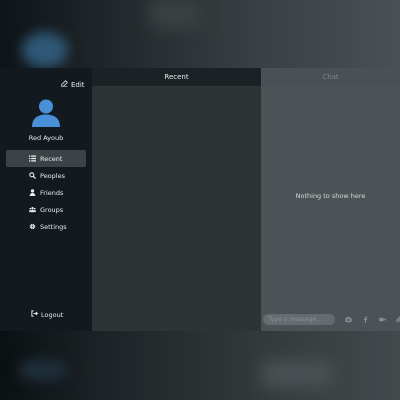  Describe the element at coordinates (52, 175) in the screenshot. I see `sidebar-item-label: Peoples` at that location.